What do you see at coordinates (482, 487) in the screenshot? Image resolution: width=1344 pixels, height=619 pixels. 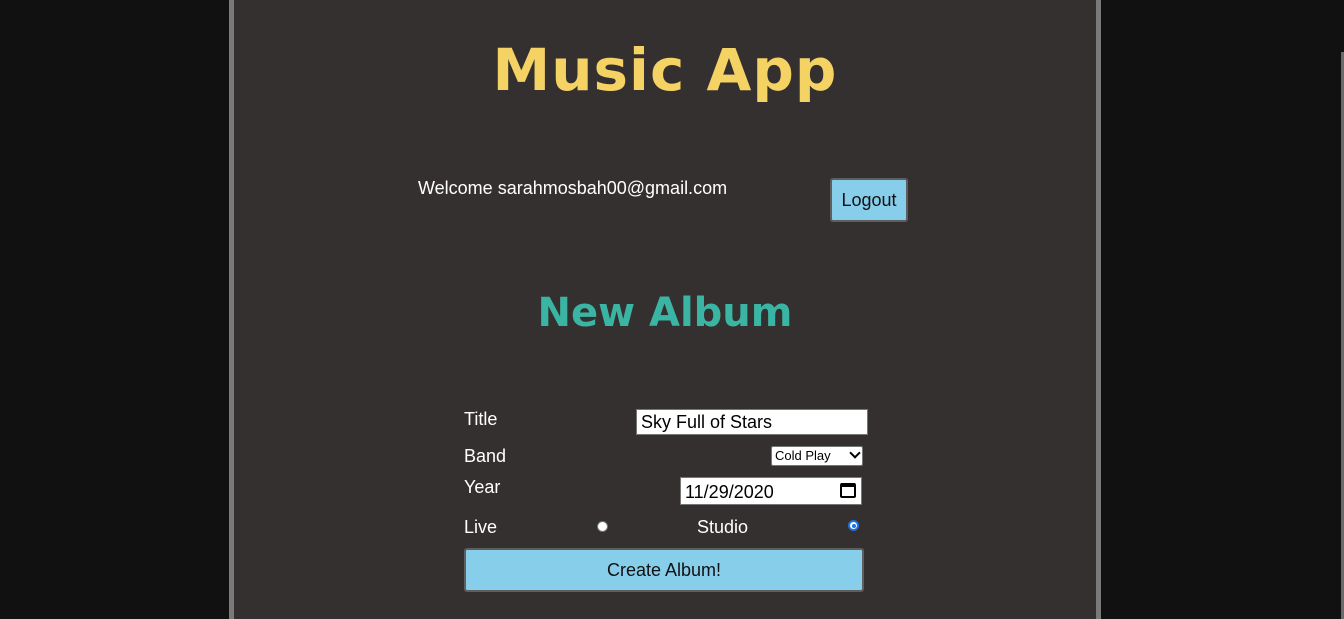 I see `year-label: Year` at bounding box center [482, 487].